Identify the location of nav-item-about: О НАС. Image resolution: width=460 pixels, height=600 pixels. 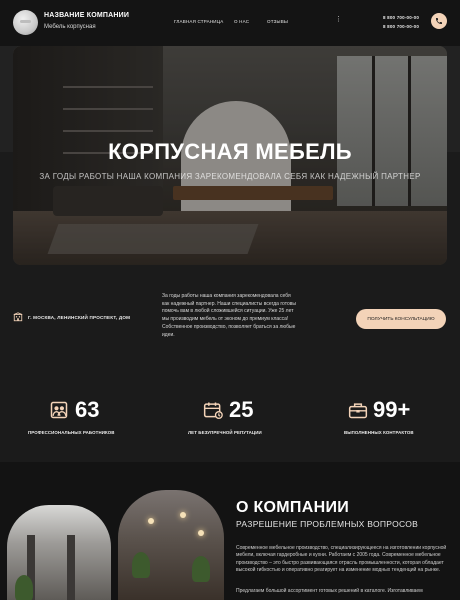
(241, 21).